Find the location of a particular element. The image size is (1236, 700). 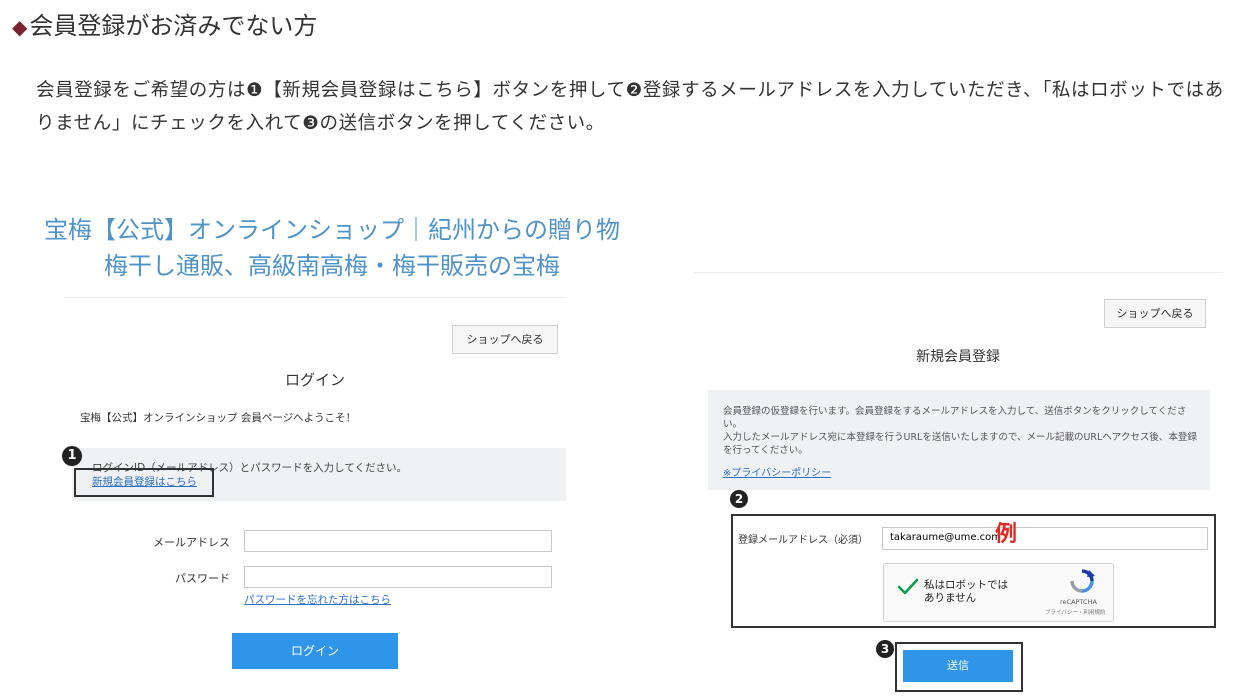

section-heading: ◆会員登録がお済みでない方 is located at coordinates (164, 26).